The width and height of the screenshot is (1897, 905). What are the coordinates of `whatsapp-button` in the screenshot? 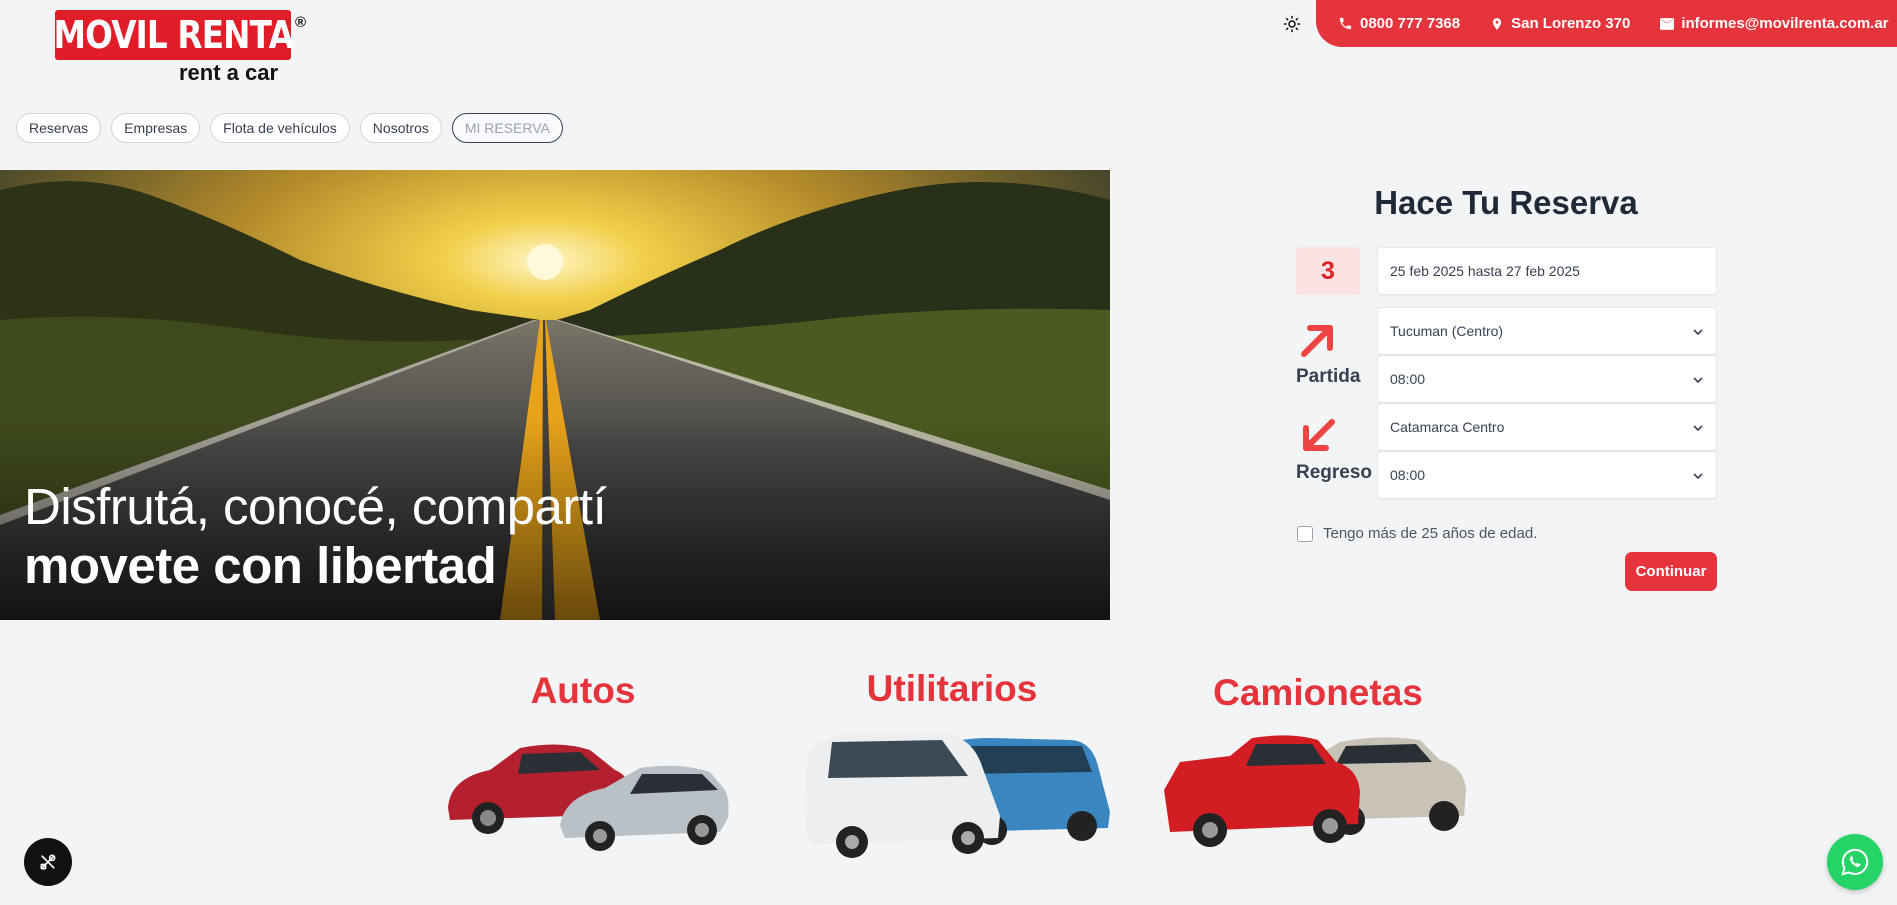 It's located at (1855, 862).